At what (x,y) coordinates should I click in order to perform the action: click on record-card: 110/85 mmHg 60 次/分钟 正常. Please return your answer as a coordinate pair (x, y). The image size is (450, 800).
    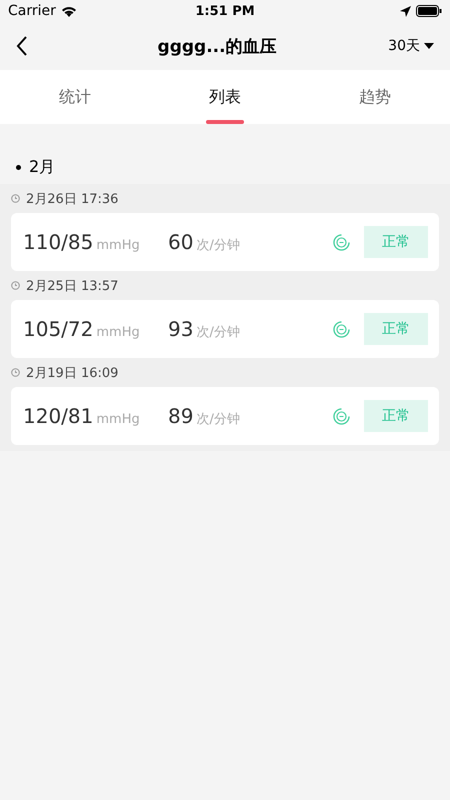
    Looking at the image, I should click on (225, 242).